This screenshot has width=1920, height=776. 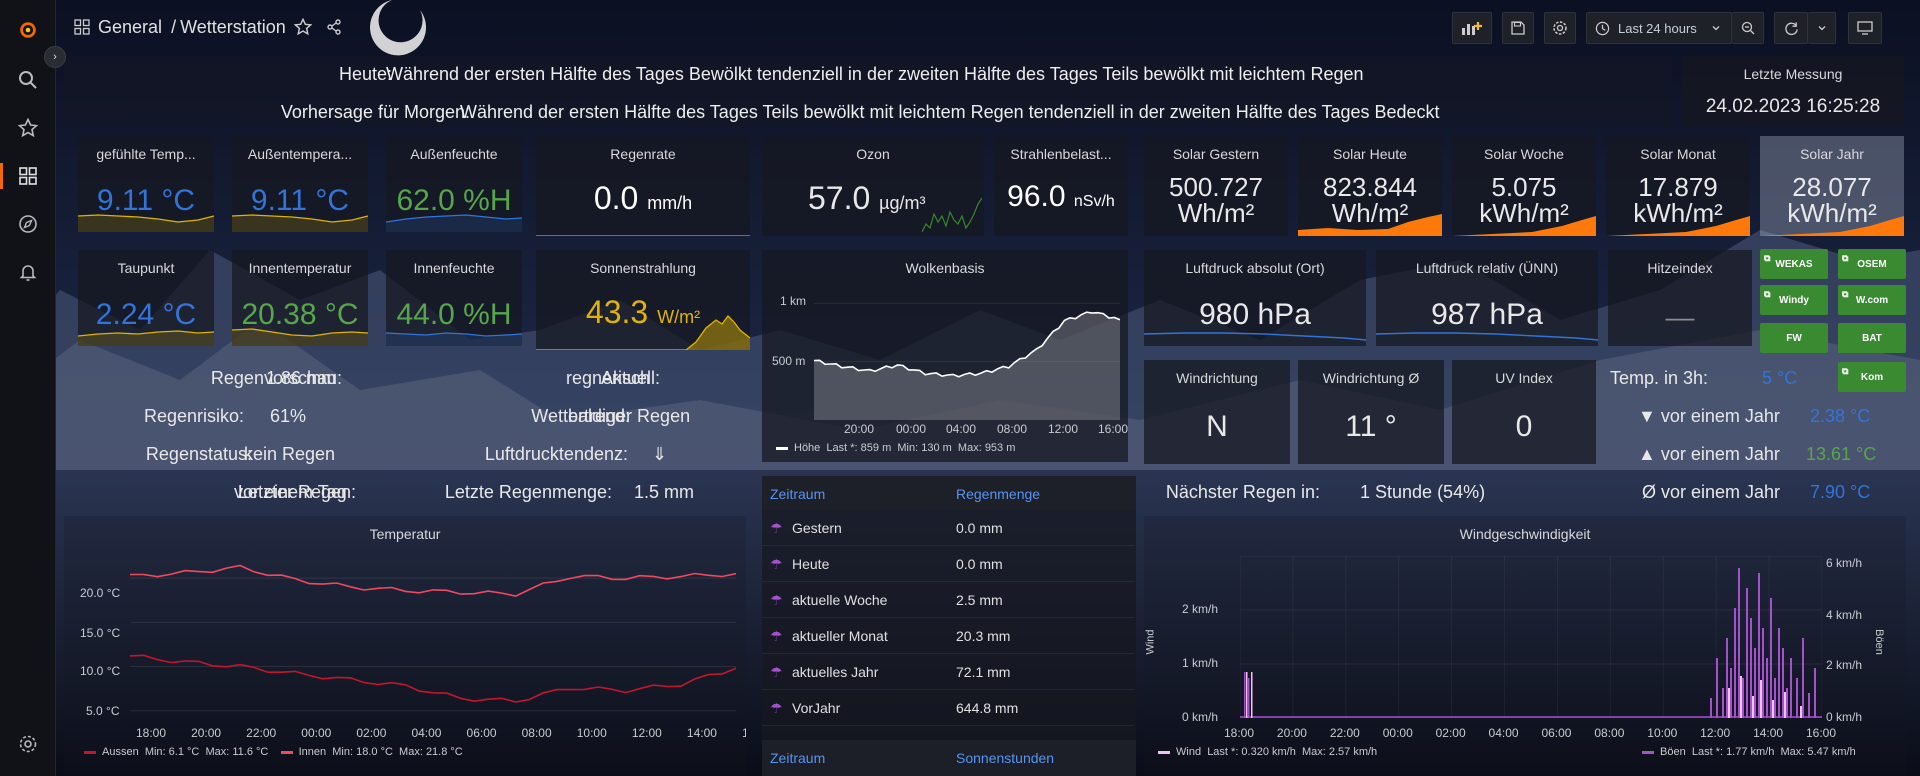 What do you see at coordinates (1524, 426) in the screenshot?
I see `stat-value: 0` at bounding box center [1524, 426].